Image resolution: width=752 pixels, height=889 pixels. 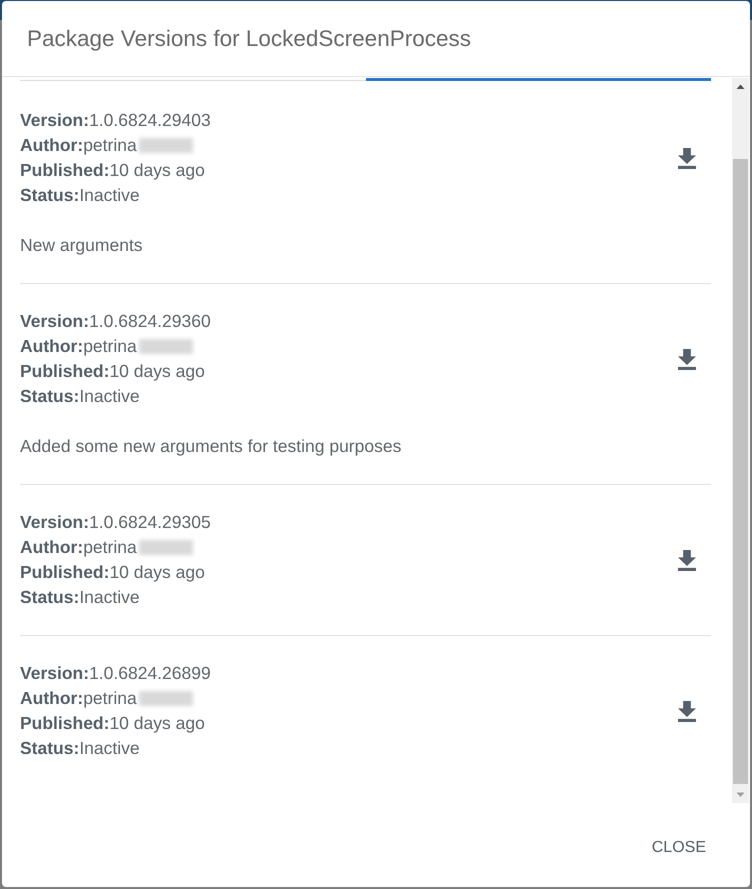 What do you see at coordinates (211, 446) in the screenshot?
I see `version-description: Added some new arguments for testing purposes` at bounding box center [211, 446].